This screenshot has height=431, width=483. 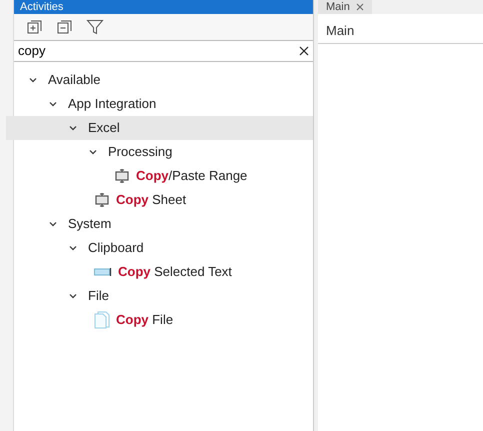 What do you see at coordinates (151, 200) in the screenshot?
I see `activity-label: Copy Sheet` at bounding box center [151, 200].